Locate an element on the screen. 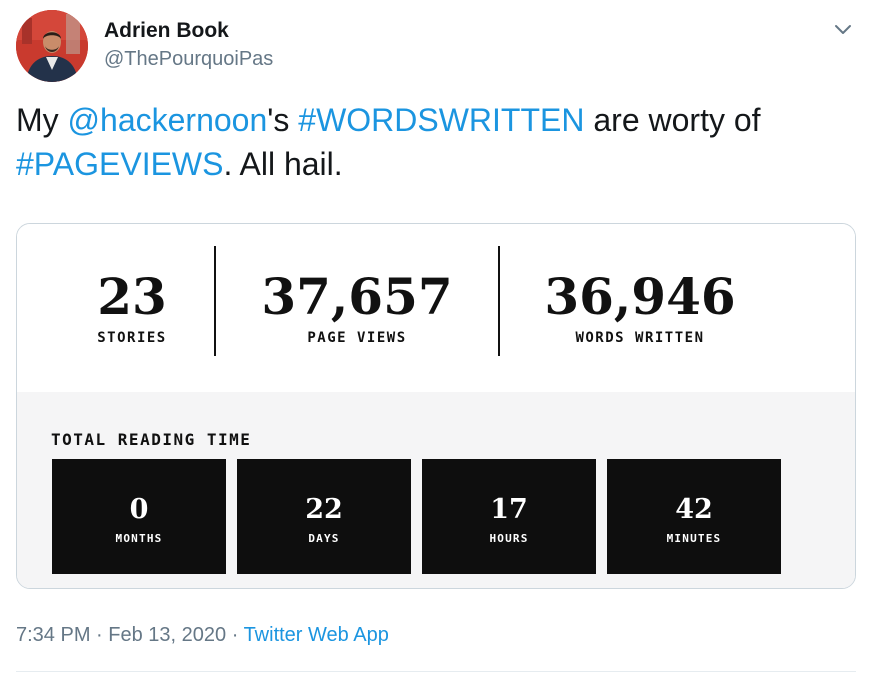 The width and height of the screenshot is (872, 680). time-box-hours: 17 HOURS is located at coordinates (509, 516).